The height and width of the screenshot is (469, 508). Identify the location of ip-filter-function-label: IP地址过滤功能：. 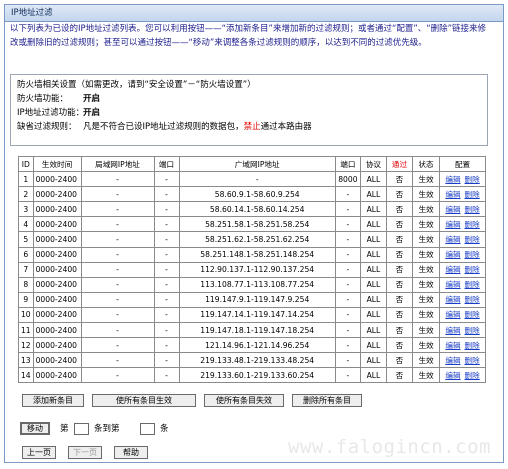
(51, 113).